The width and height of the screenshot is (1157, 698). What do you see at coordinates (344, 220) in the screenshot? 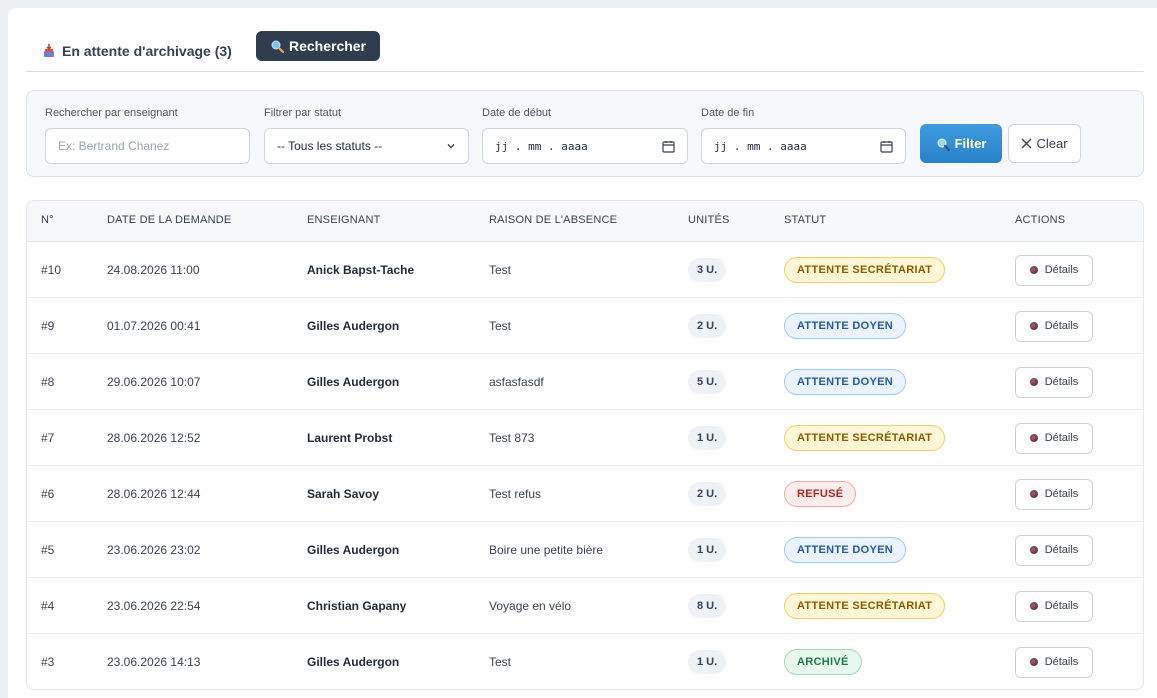
I see `header-teacher: ENSEIGNANT` at bounding box center [344, 220].